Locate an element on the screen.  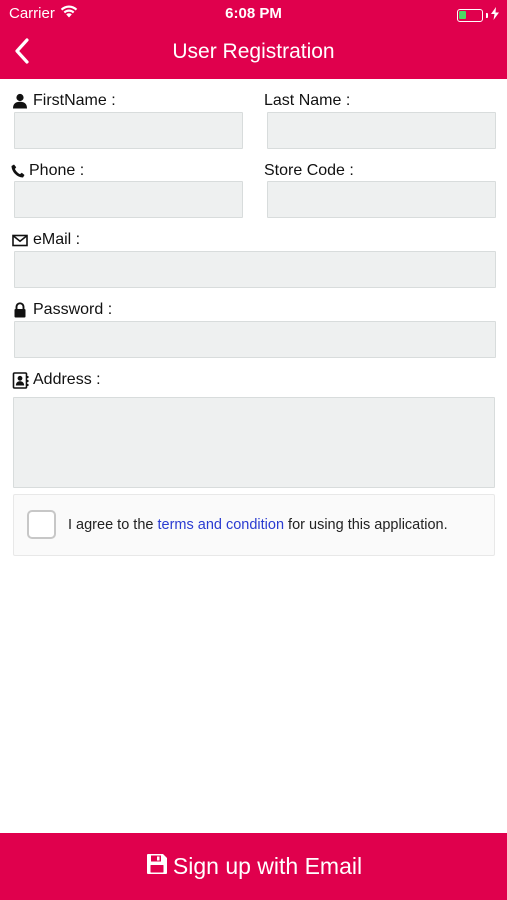
last-name-field is located at coordinates (381, 130).